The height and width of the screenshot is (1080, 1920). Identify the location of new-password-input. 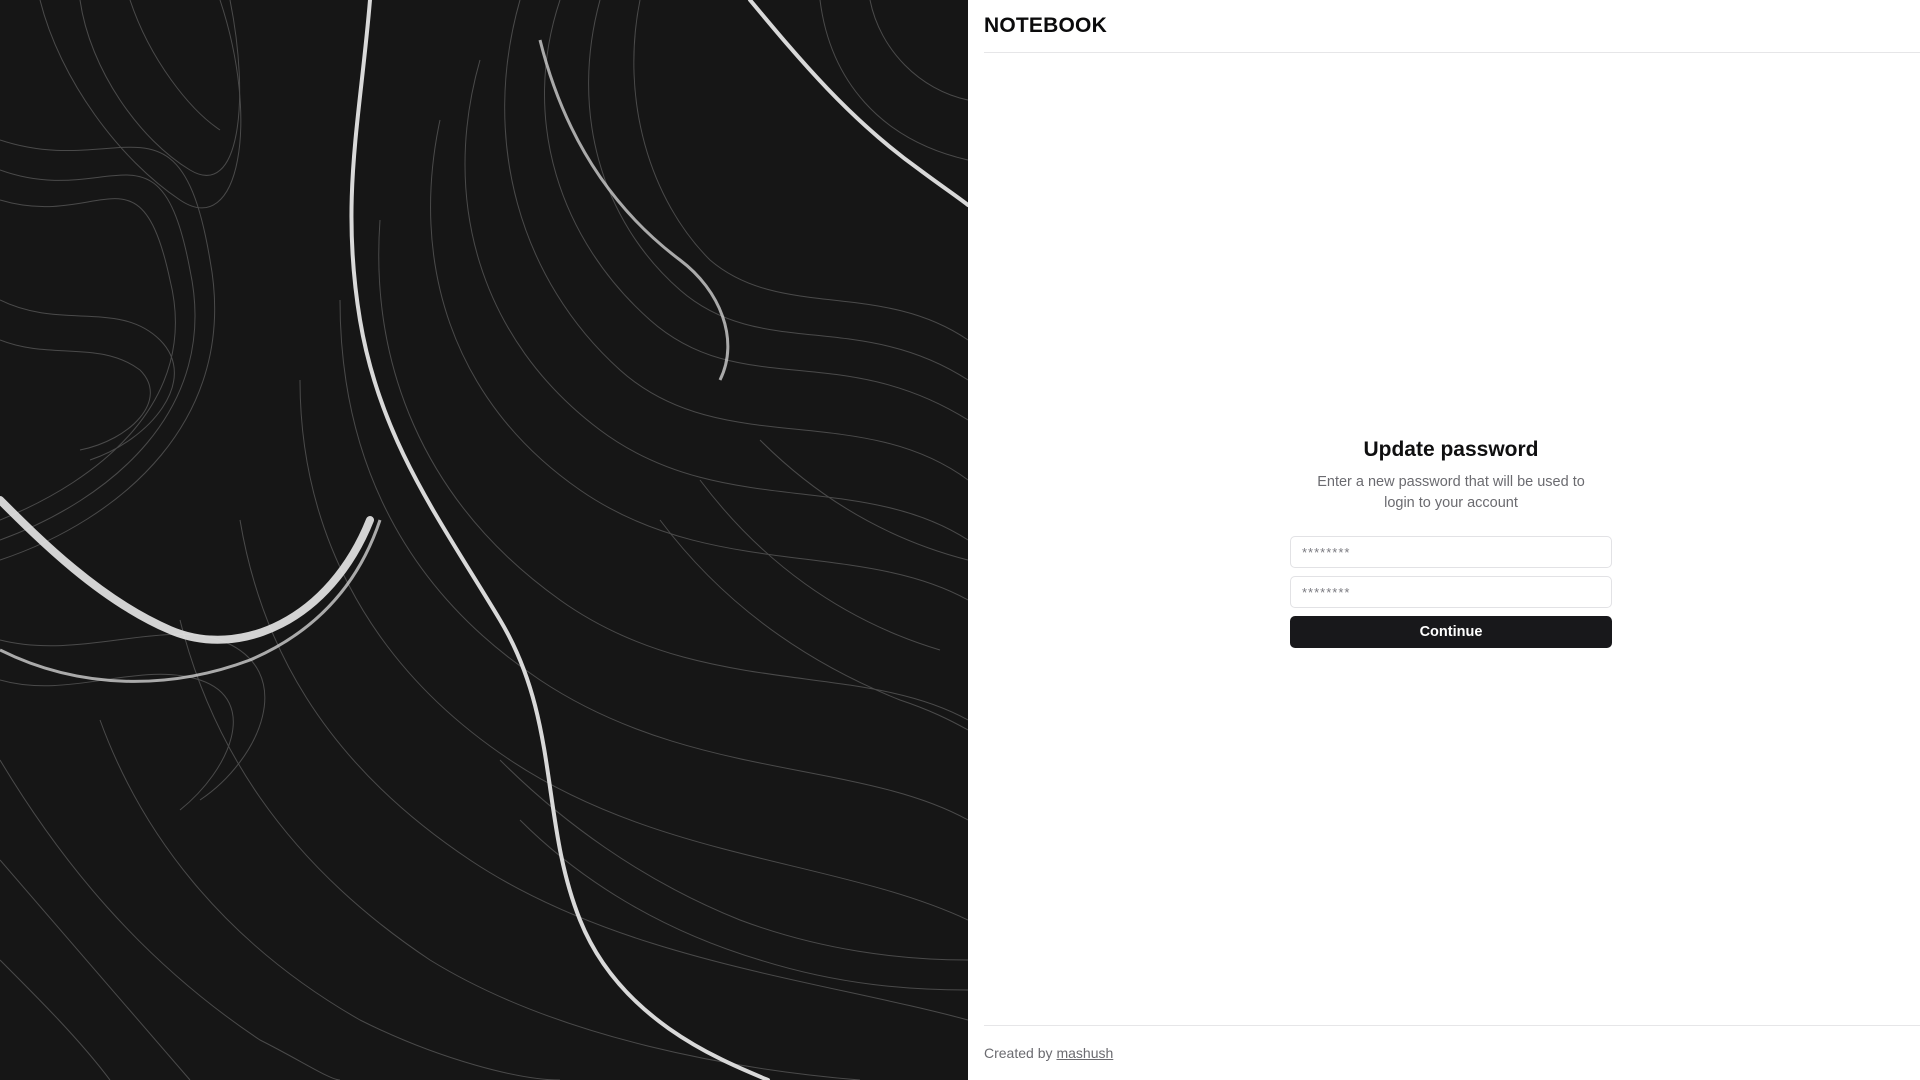
(1451, 552).